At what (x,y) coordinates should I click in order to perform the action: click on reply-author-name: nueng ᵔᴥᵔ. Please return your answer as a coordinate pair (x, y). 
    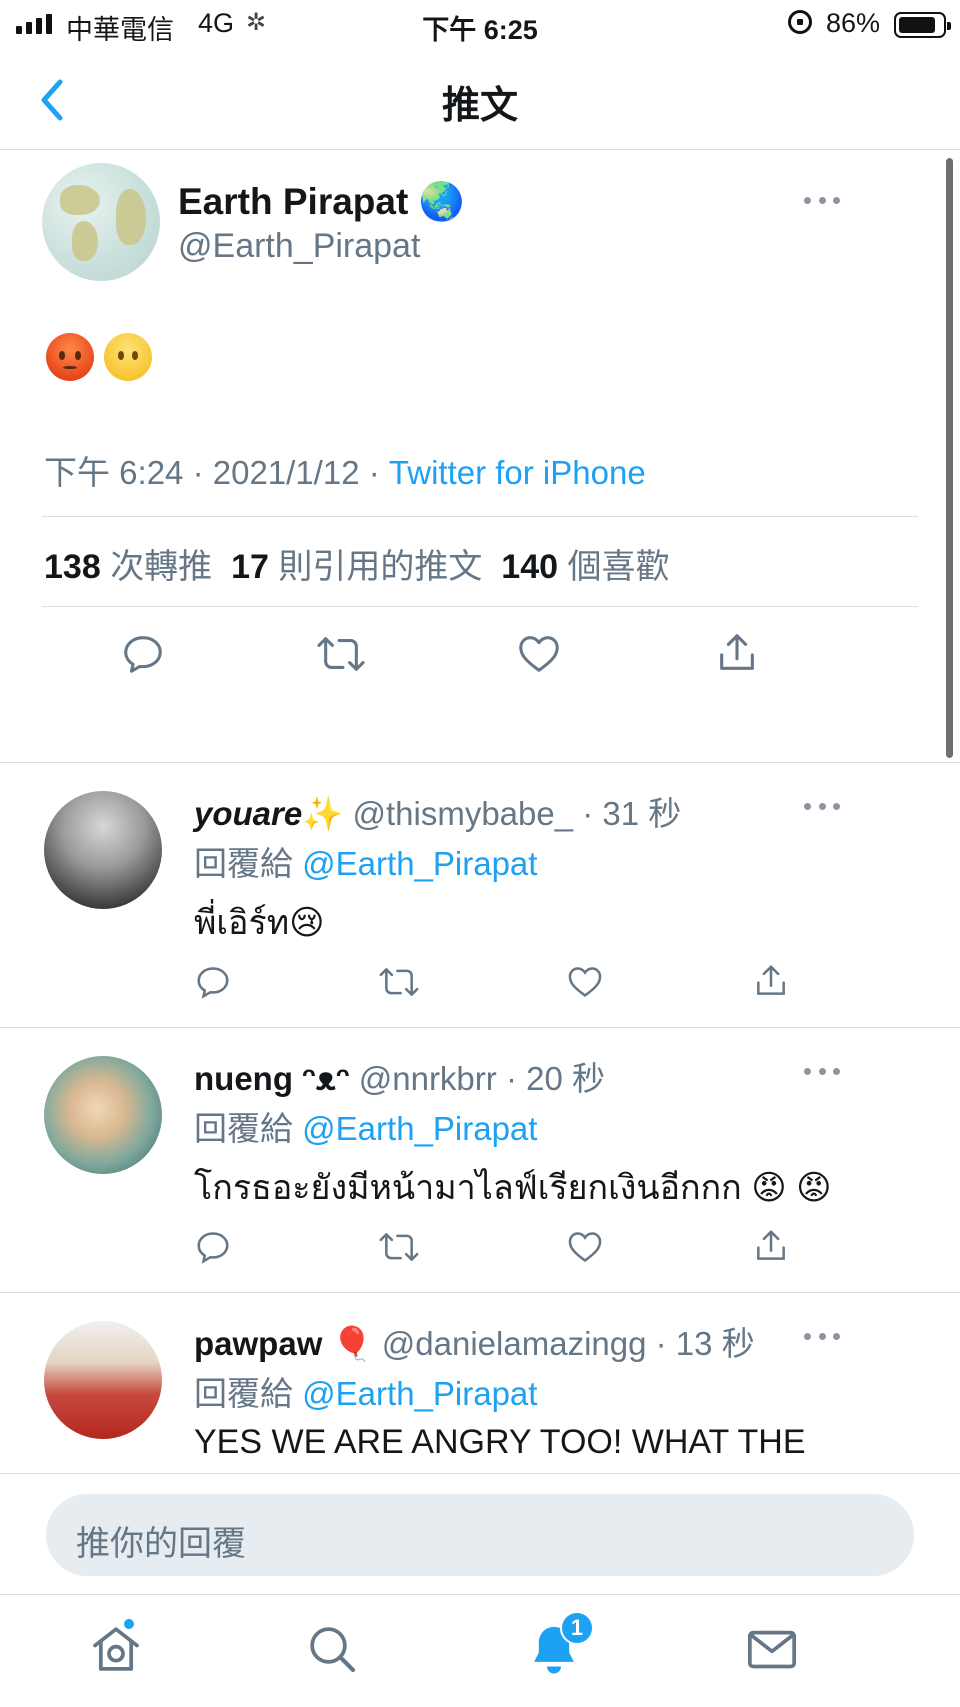
    Looking at the image, I should click on (272, 1078).